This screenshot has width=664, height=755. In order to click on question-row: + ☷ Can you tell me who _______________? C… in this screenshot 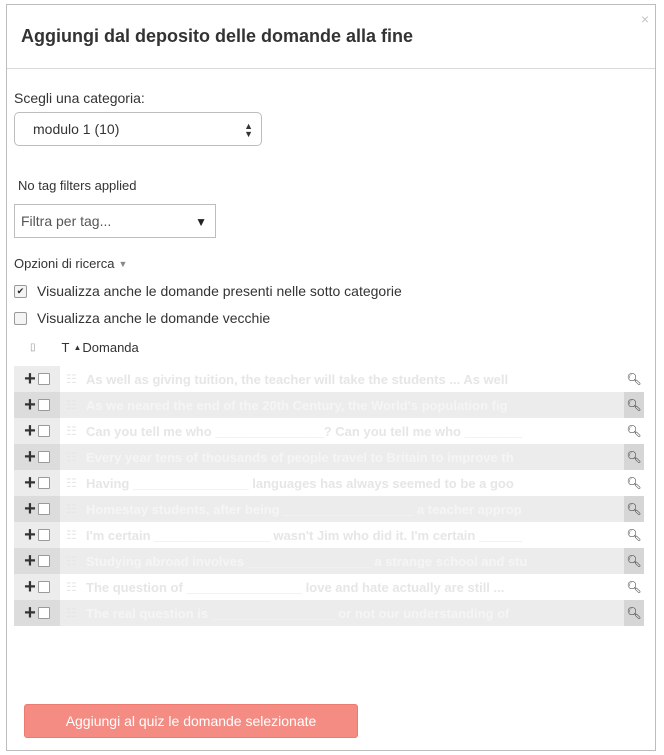, I will do `click(329, 431)`.